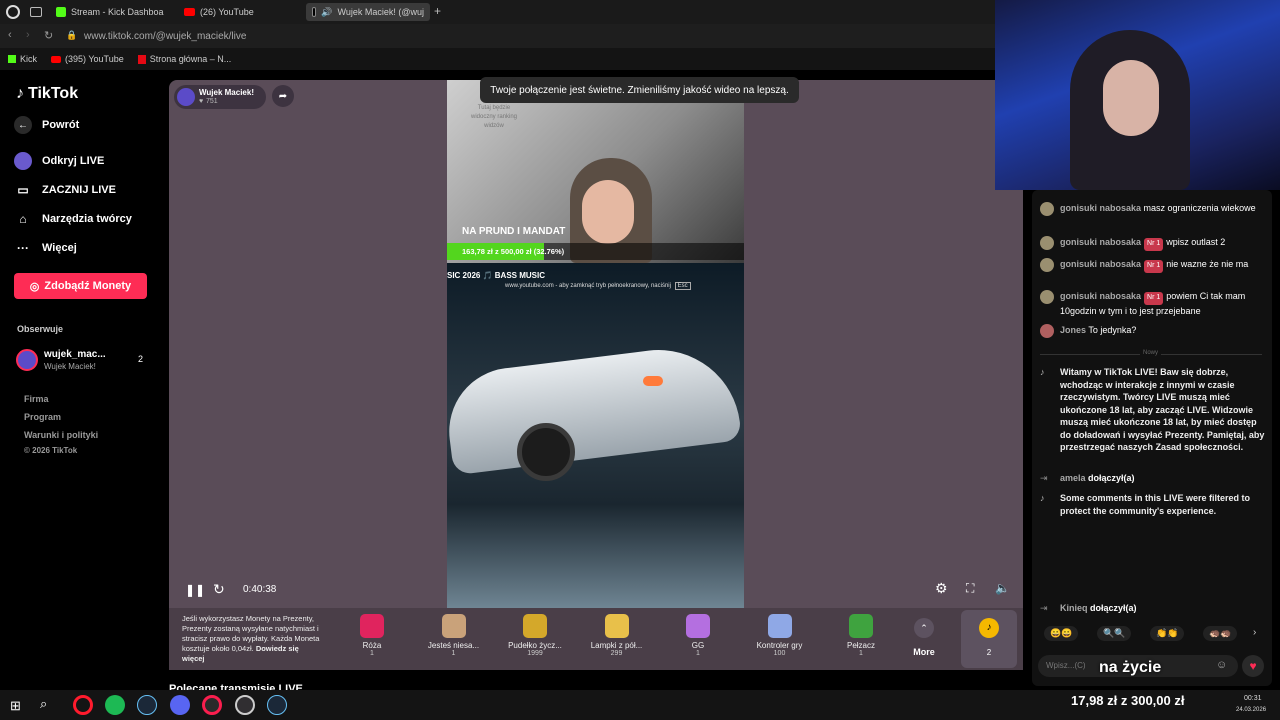 This screenshot has height=720, width=1280. I want to click on coin-balance-button: ♪ 2, so click(989, 639).